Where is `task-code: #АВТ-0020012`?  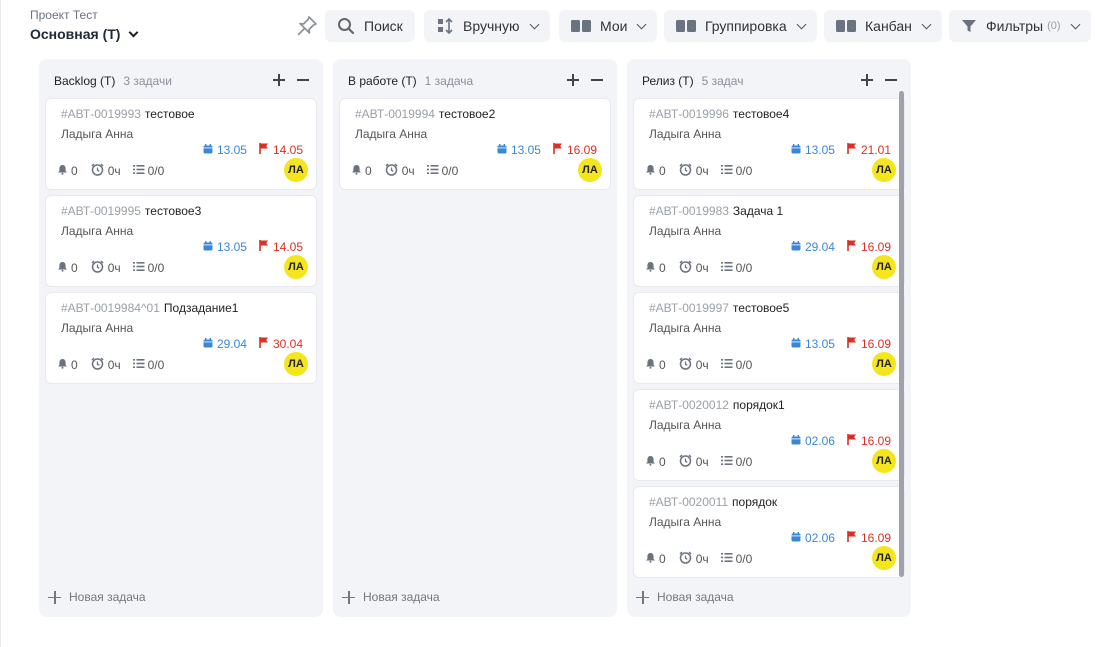 task-code: #АВТ-0020012 is located at coordinates (689, 405).